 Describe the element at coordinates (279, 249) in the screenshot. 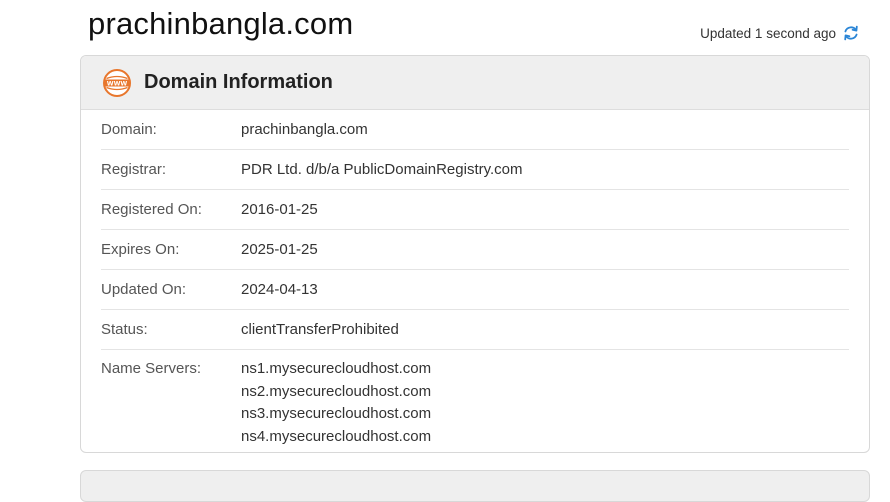

I see `field-value: 2025-01-25` at that location.